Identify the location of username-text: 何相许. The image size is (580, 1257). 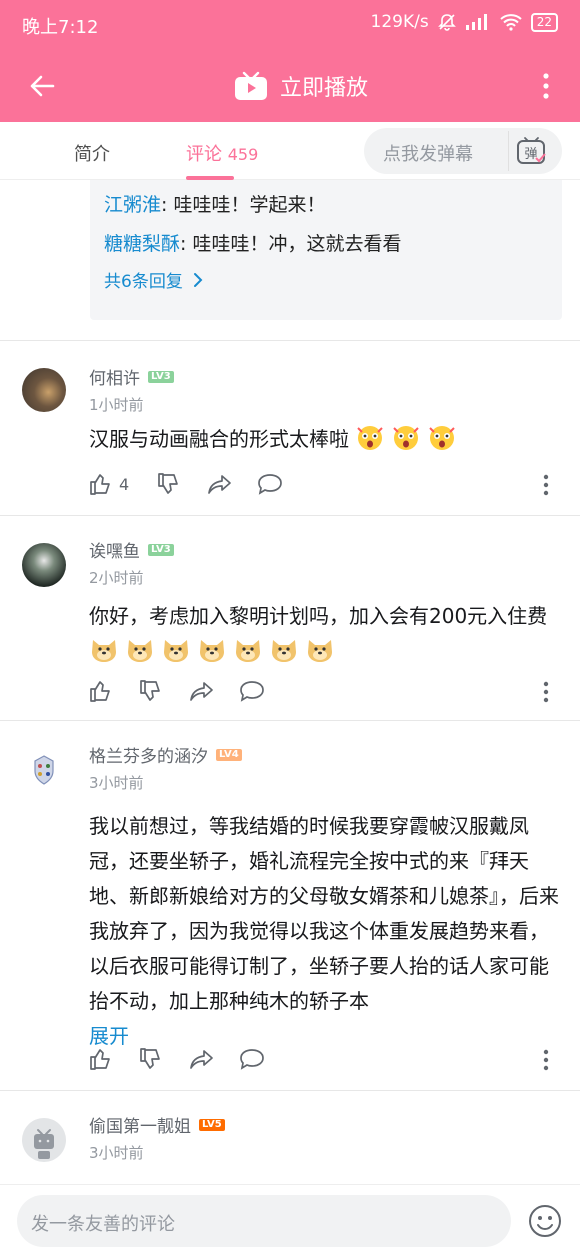
(114, 379).